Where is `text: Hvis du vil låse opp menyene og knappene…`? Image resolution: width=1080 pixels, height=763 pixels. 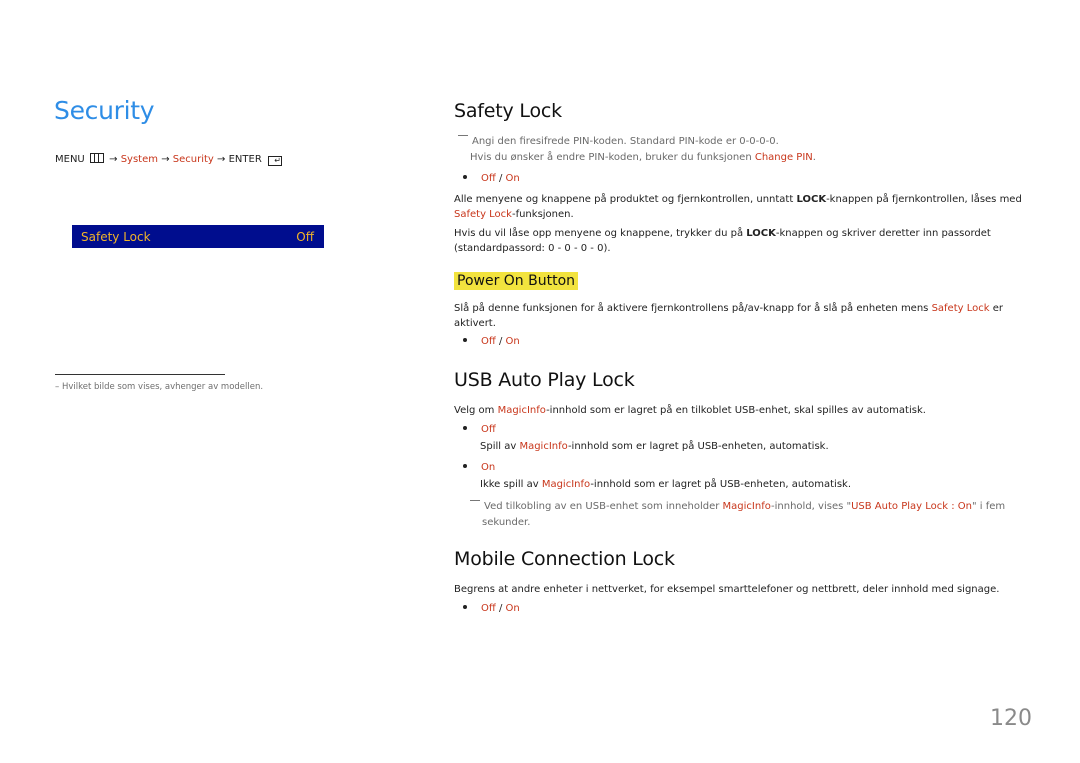
text: Hvis du vil låse opp menyene og knappene… is located at coordinates (600, 233).